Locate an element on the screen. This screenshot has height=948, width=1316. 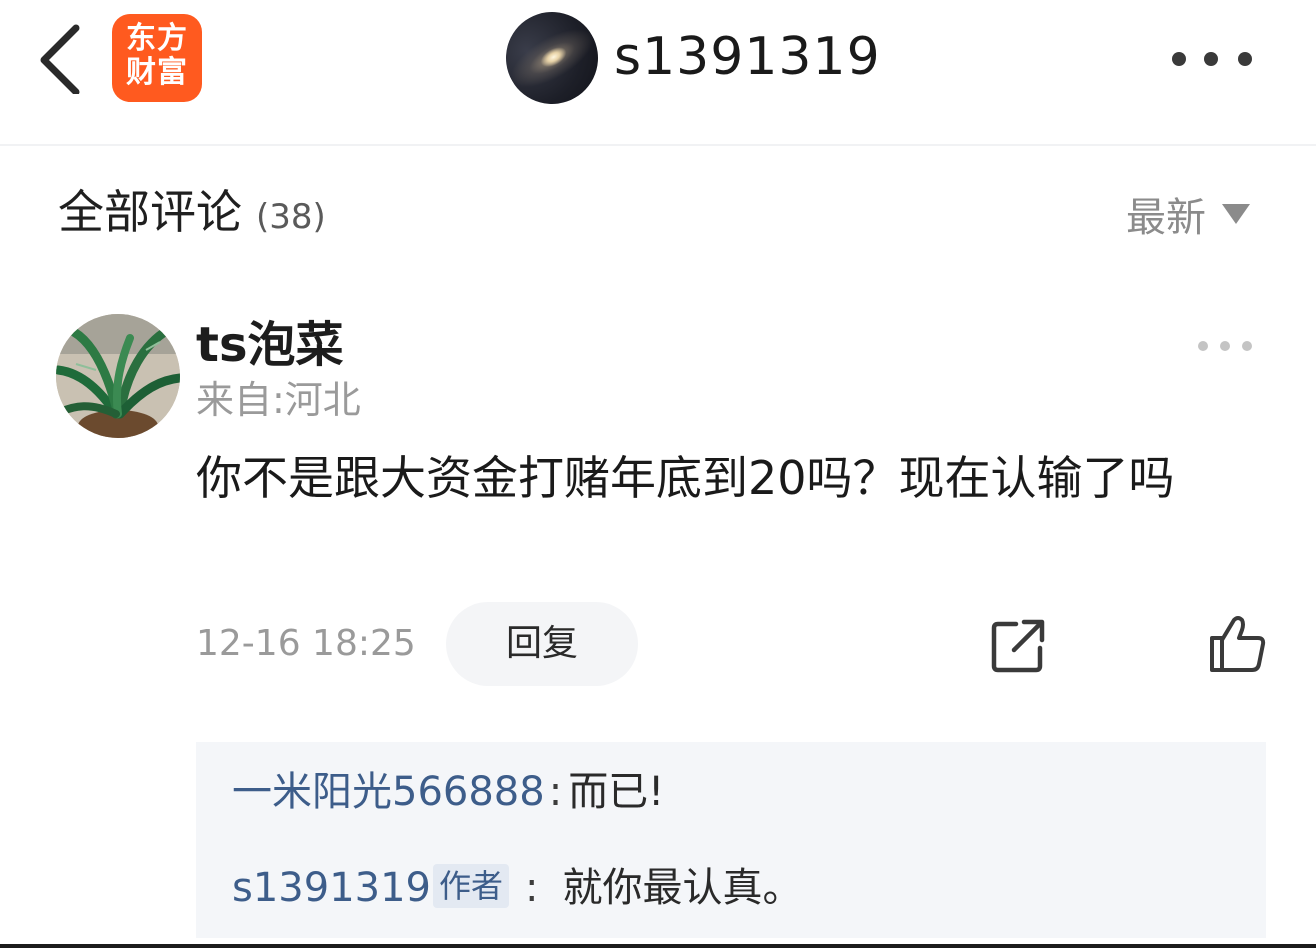
commenter-name: ts泡菜 is located at coordinates (270, 345).